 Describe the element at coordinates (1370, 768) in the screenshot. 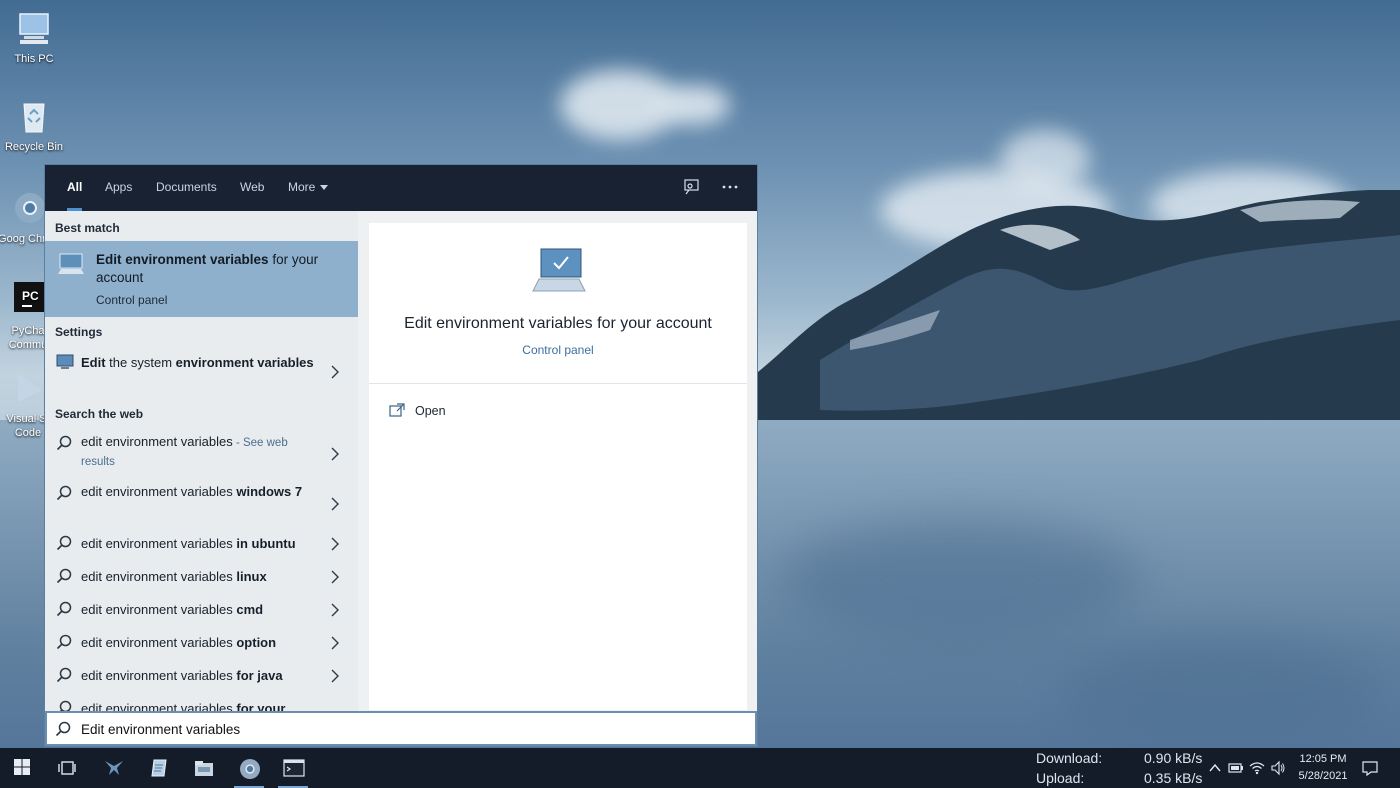

I see `notifications-icon` at that location.